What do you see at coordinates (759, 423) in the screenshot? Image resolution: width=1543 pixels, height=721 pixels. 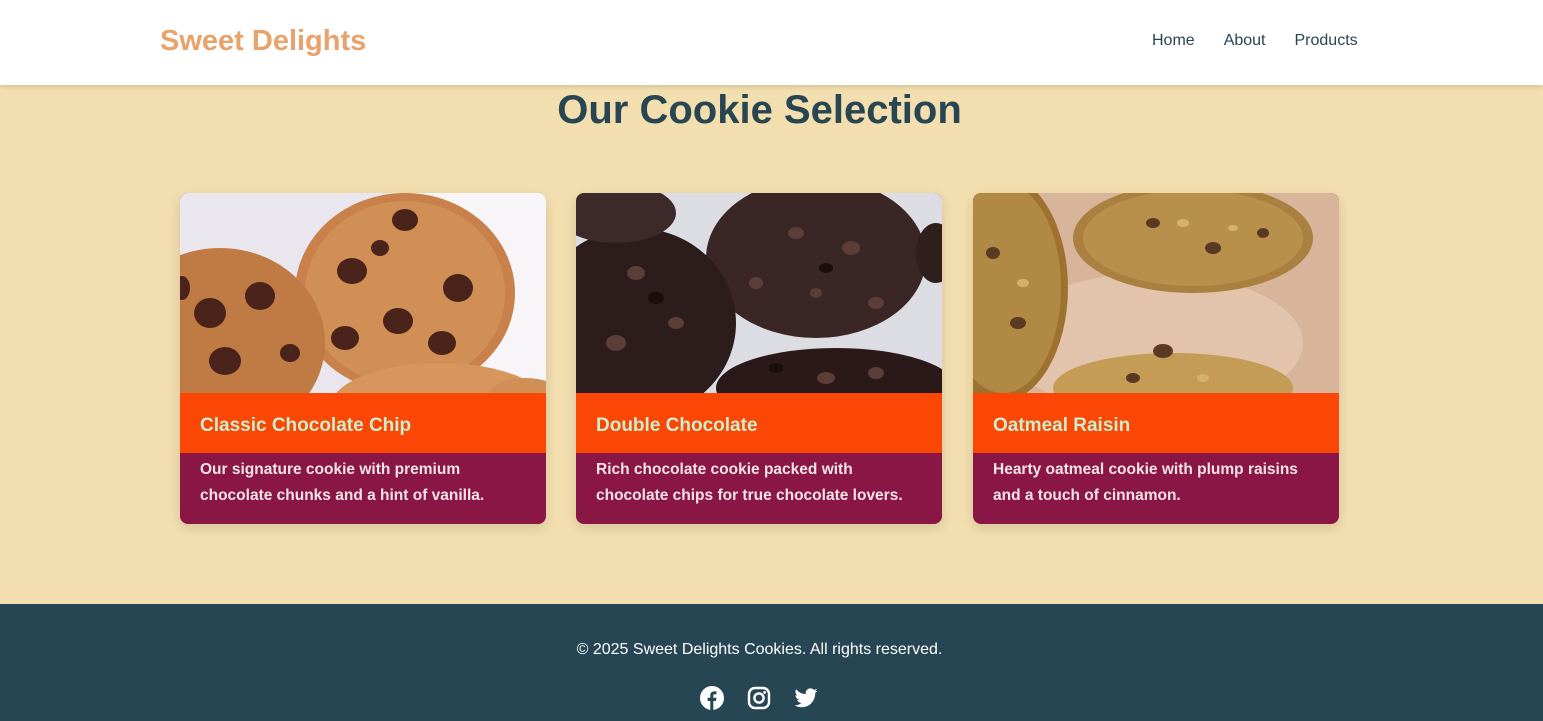 I see `card-title: Double Chocolate` at bounding box center [759, 423].